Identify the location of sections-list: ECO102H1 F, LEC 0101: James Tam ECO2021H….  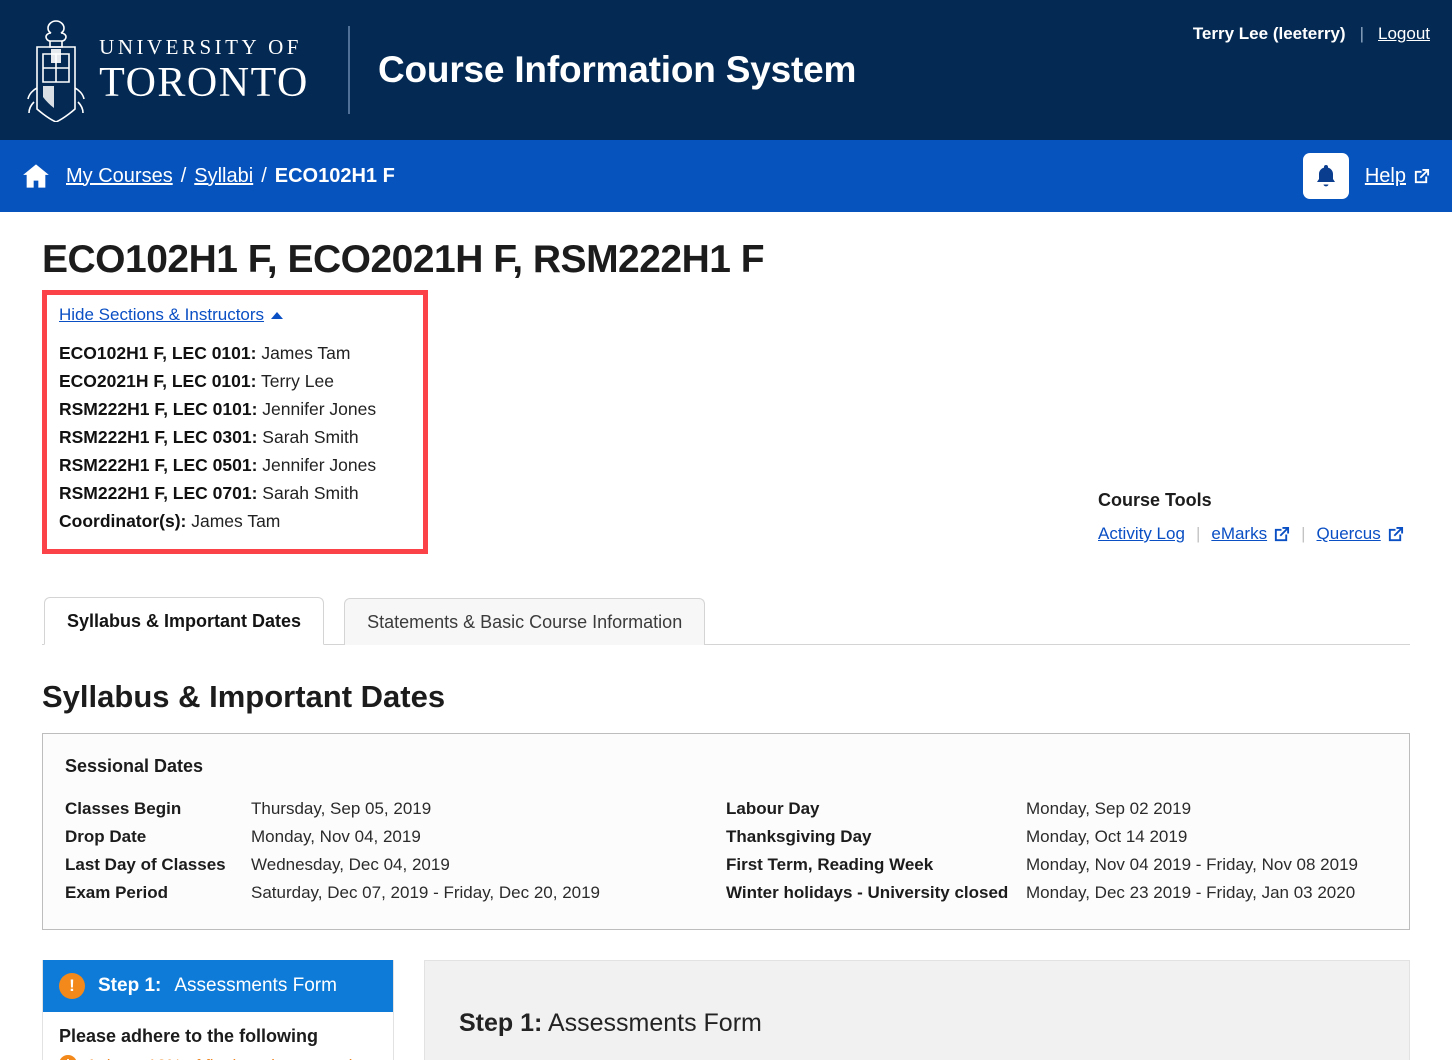
(235, 437).